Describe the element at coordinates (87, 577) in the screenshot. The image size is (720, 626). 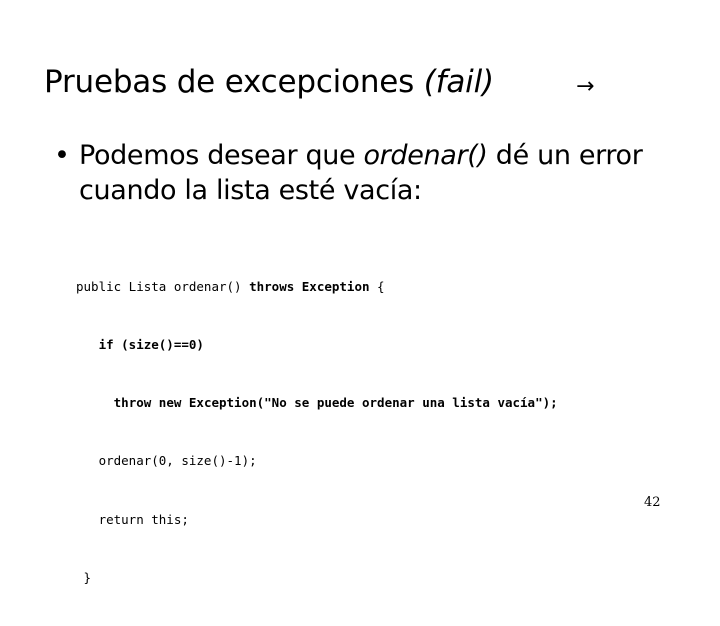
I see `code-token-brace: }` at that location.